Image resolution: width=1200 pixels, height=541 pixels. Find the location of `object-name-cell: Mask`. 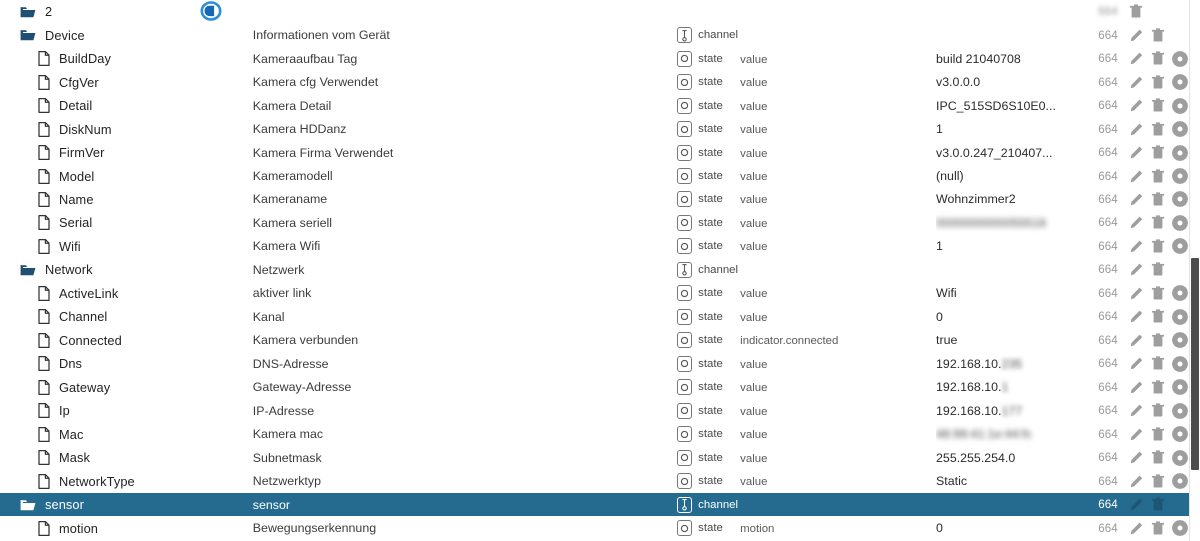

object-name-cell: Mask is located at coordinates (126, 457).